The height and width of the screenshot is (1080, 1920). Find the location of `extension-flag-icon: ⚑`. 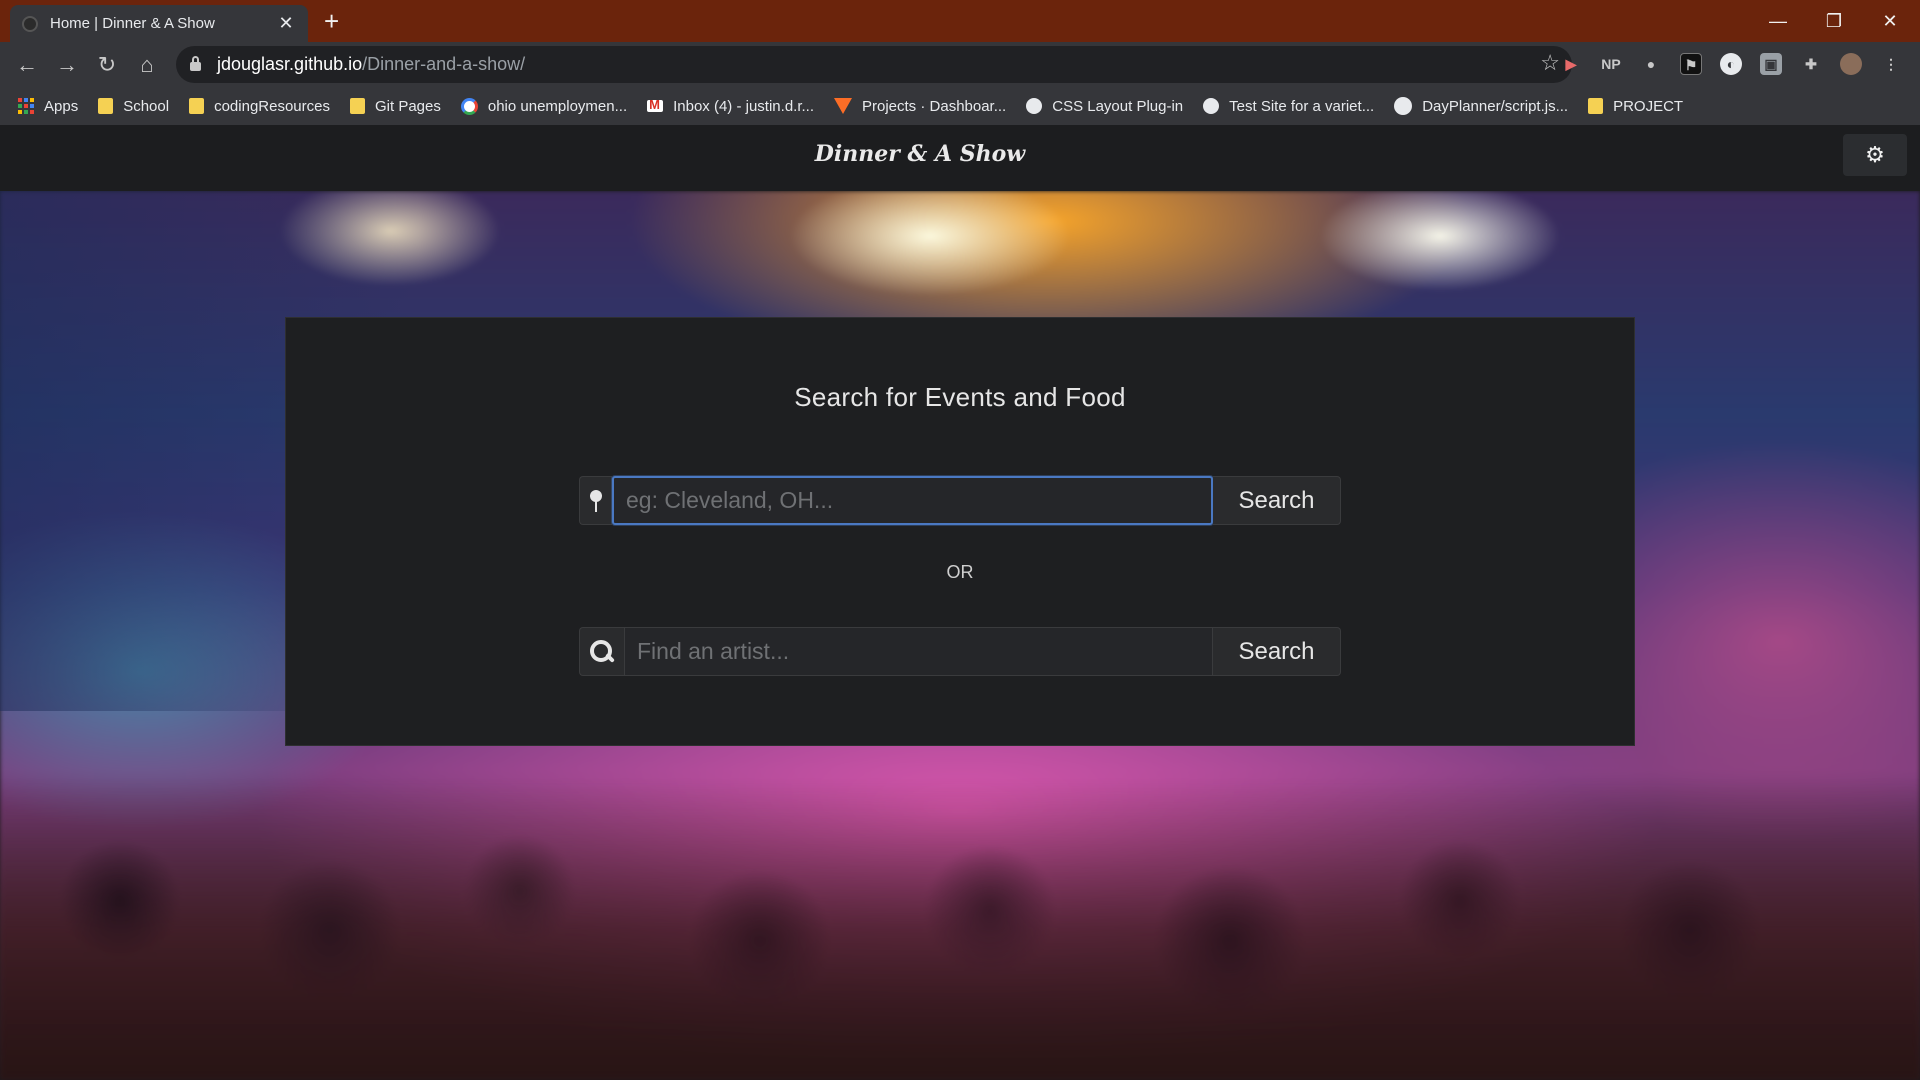

extension-flag-icon: ⚑ is located at coordinates (1691, 64).